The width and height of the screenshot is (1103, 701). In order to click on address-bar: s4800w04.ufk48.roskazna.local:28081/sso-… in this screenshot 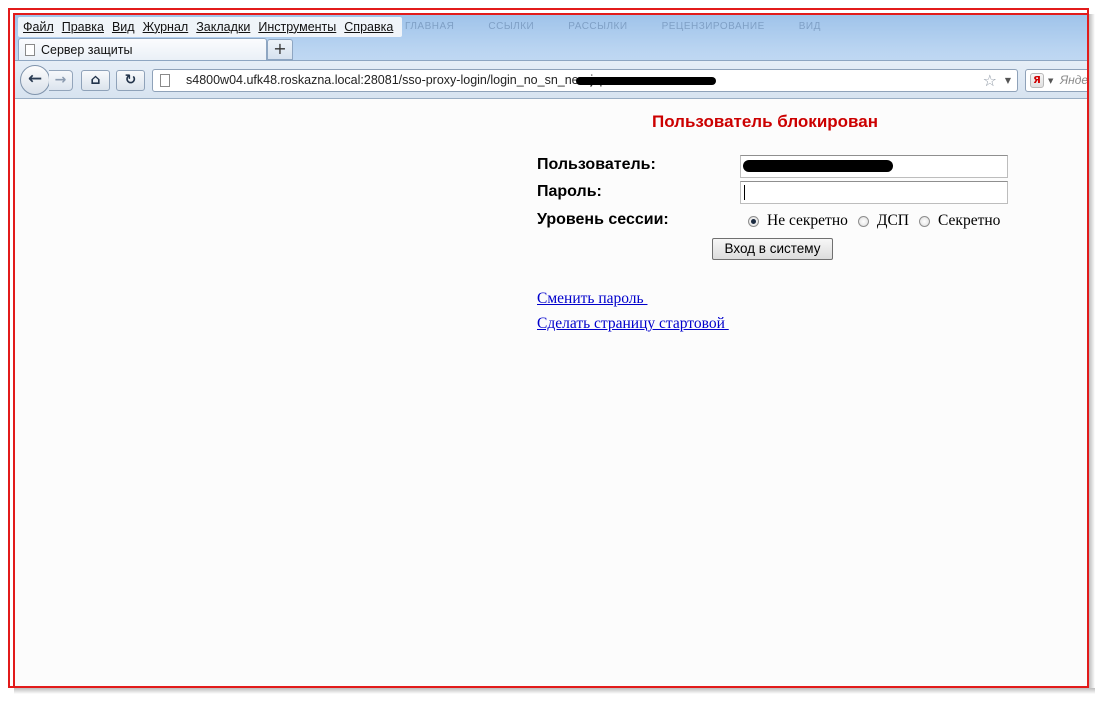, I will do `click(585, 80)`.